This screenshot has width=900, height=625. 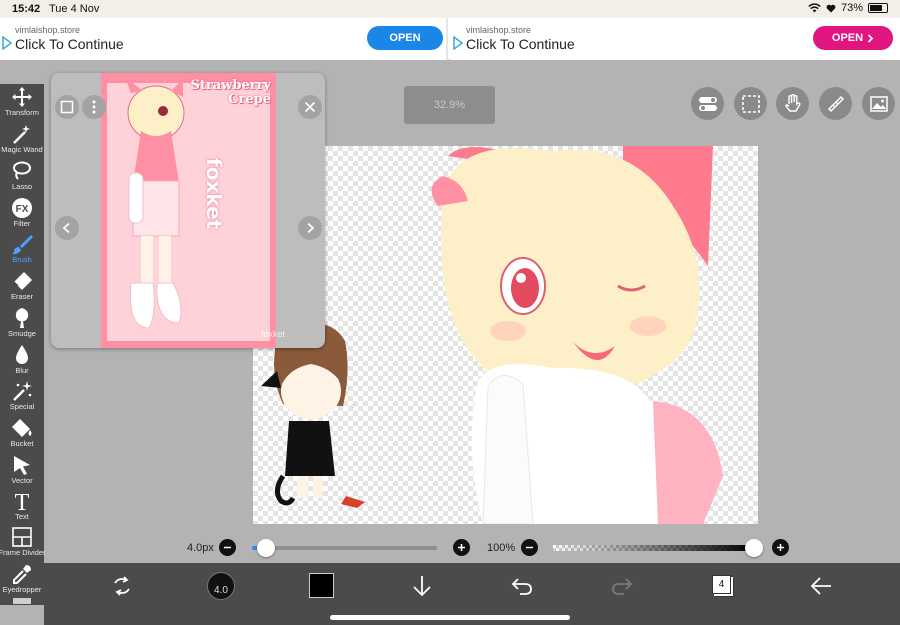 I want to click on tool-label: Text, so click(x=22, y=516).